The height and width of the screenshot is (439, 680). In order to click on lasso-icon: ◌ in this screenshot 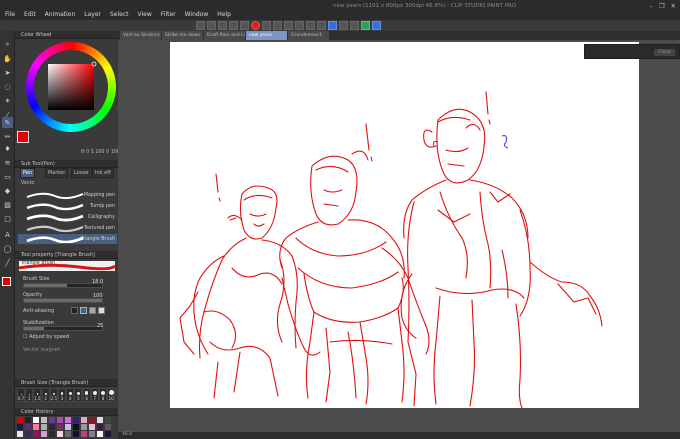, I will do `click(7, 86)`.